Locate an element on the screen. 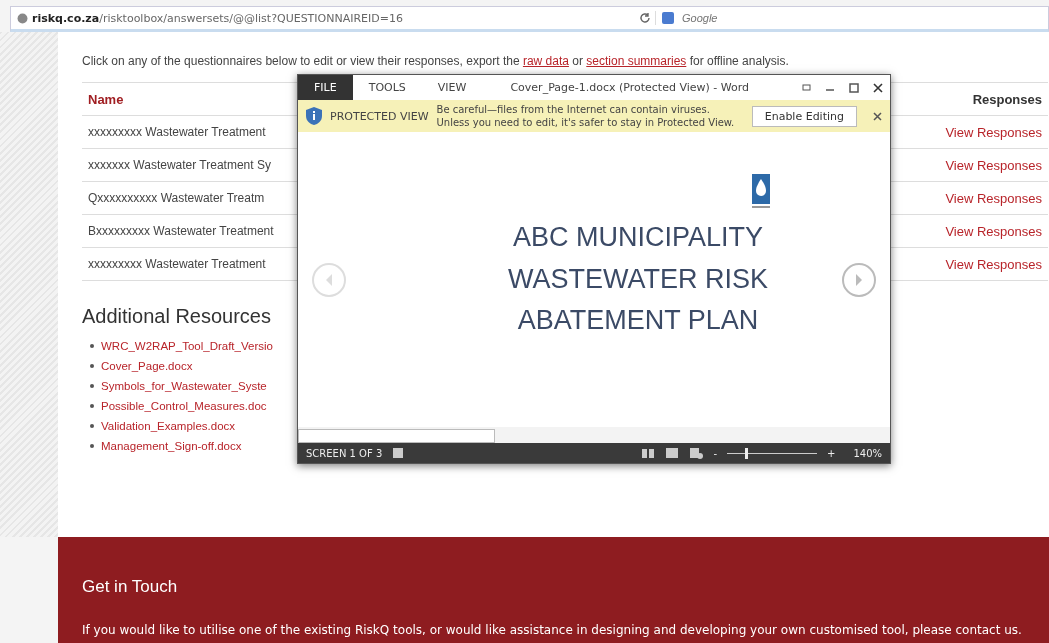 The height and width of the screenshot is (643, 1049). print-layout-icon is located at coordinates (672, 453).